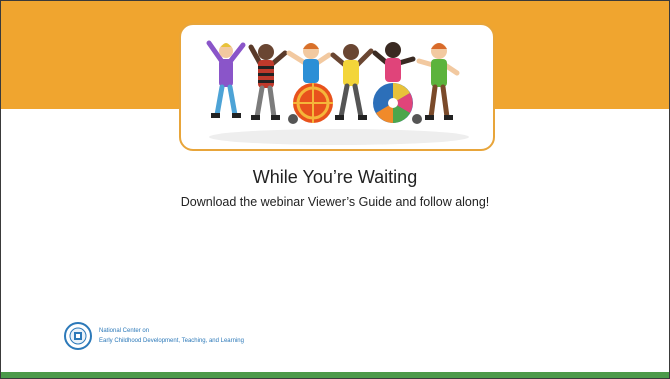 The width and height of the screenshot is (670, 379). Describe the element at coordinates (309, 83) in the screenshot. I see `child-figure-3-wheelchair` at that location.